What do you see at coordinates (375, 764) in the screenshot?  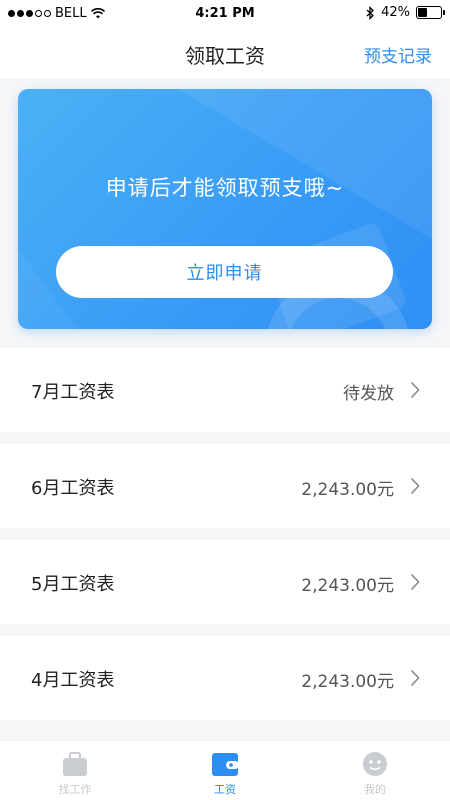 I see `profile-icon` at bounding box center [375, 764].